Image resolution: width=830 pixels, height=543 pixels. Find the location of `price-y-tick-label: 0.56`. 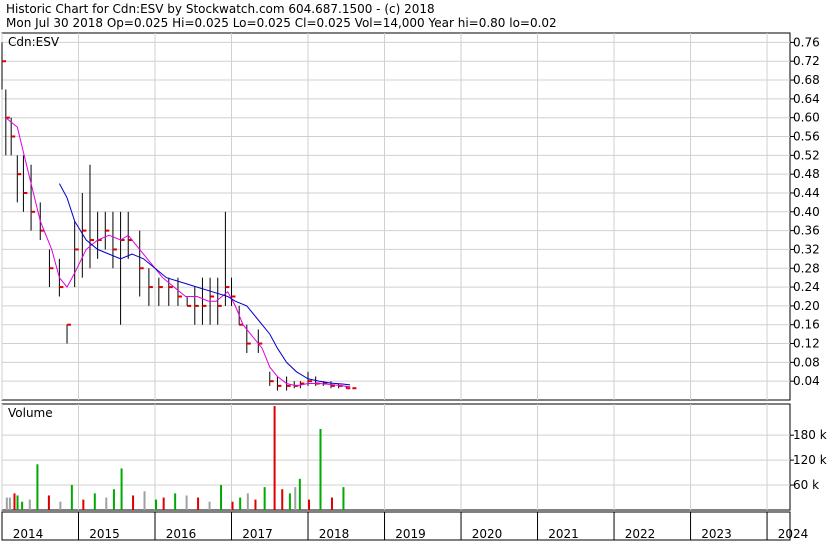

price-y-tick-label: 0.56 is located at coordinates (806, 137).